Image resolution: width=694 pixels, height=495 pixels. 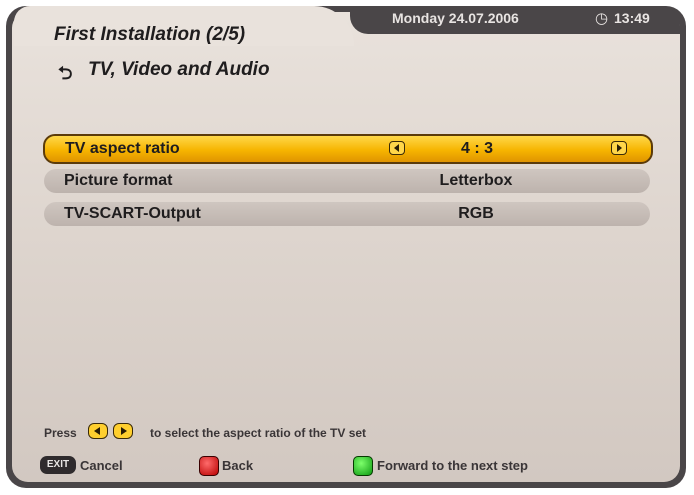 I want to click on setting-row-tv-scart-output: TV-SCART-Output RGB, so click(x=347, y=214).